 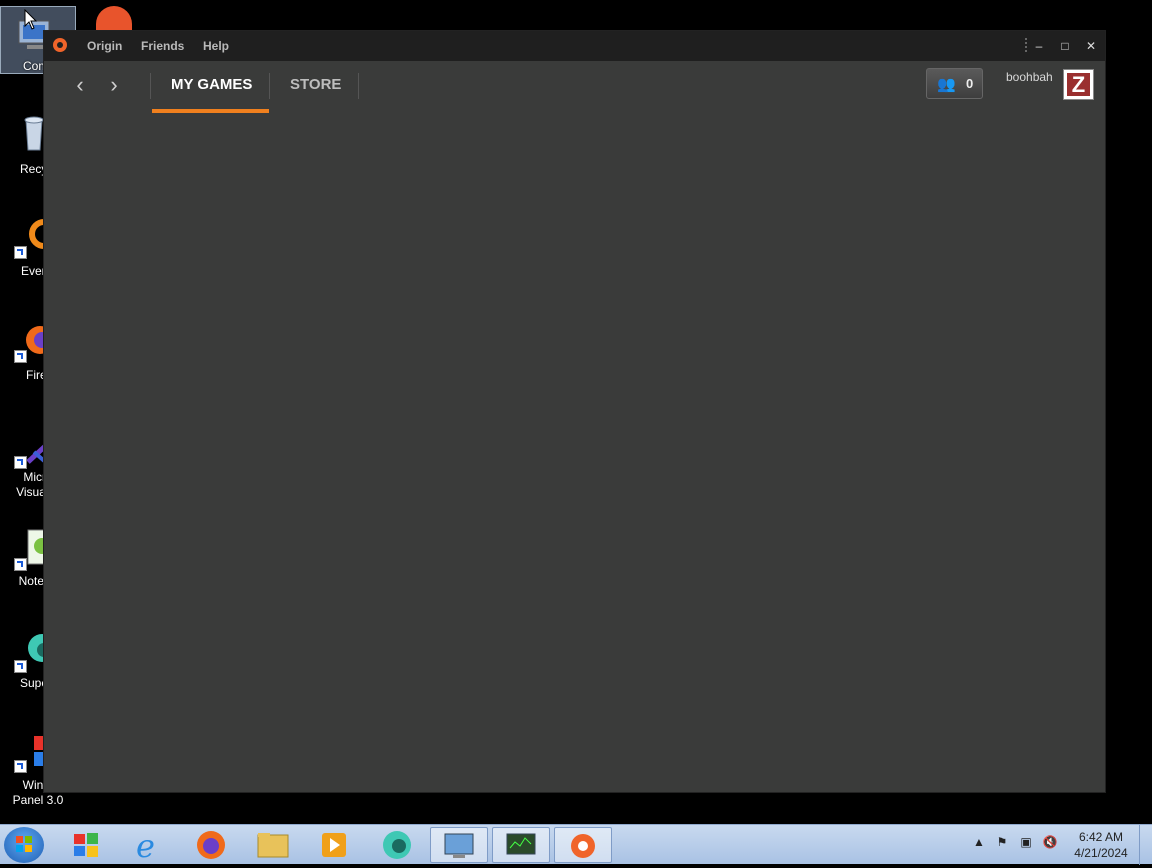 What do you see at coordinates (1039, 46) in the screenshot?
I see `minimize-button: –` at bounding box center [1039, 46].